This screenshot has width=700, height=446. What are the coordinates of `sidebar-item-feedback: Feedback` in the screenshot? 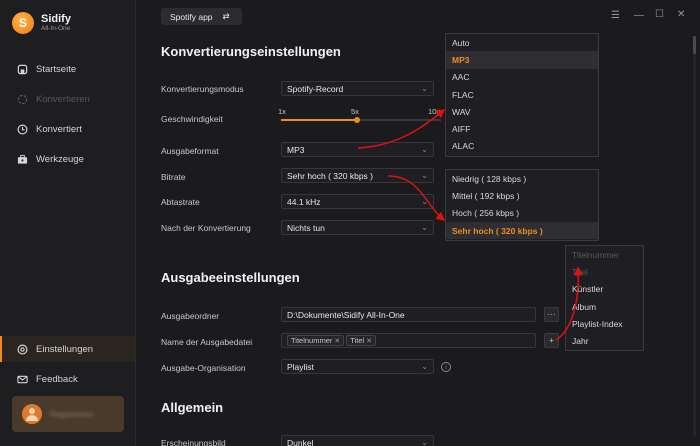 It's located at (67, 379).